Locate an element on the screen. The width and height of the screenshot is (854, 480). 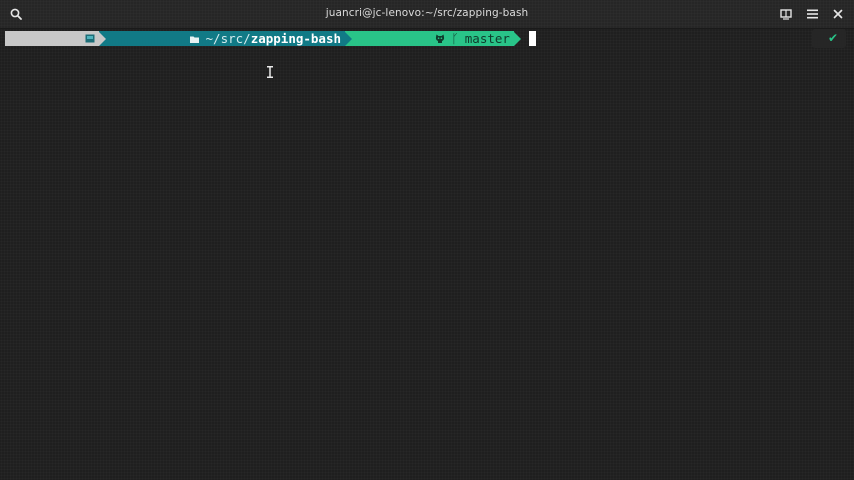
hamburger-menu-icon is located at coordinates (812, 14).